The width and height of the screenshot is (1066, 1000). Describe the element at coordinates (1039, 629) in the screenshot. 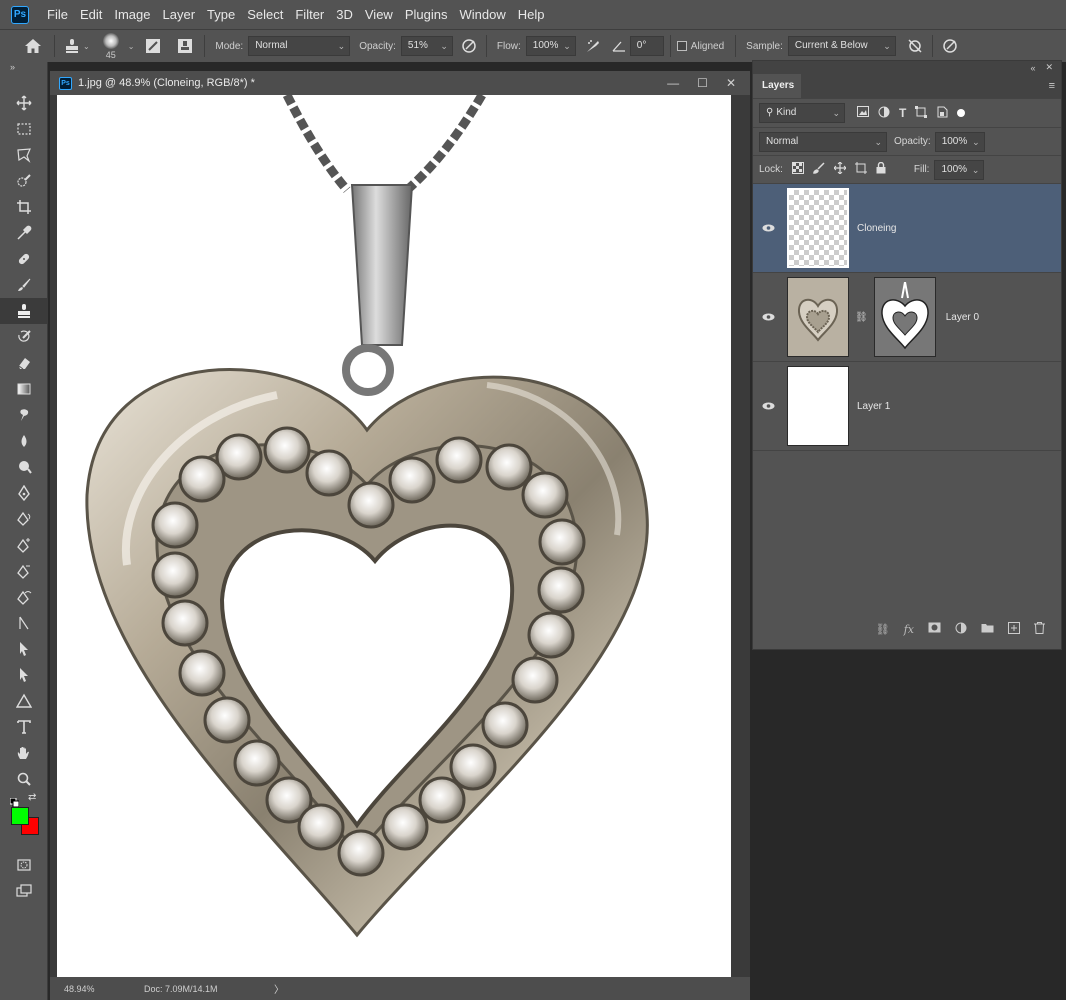

I see `delete-layer-icon` at that location.